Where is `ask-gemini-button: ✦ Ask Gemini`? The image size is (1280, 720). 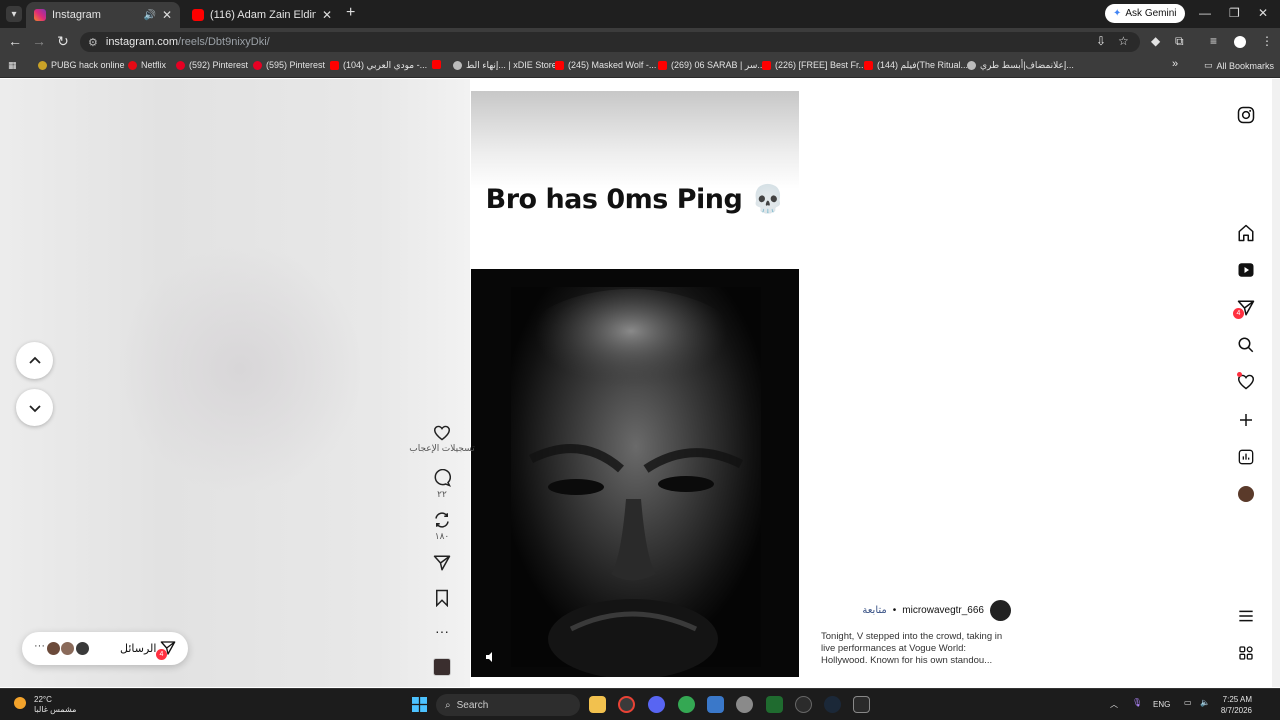 ask-gemini-button: ✦ Ask Gemini is located at coordinates (1145, 13).